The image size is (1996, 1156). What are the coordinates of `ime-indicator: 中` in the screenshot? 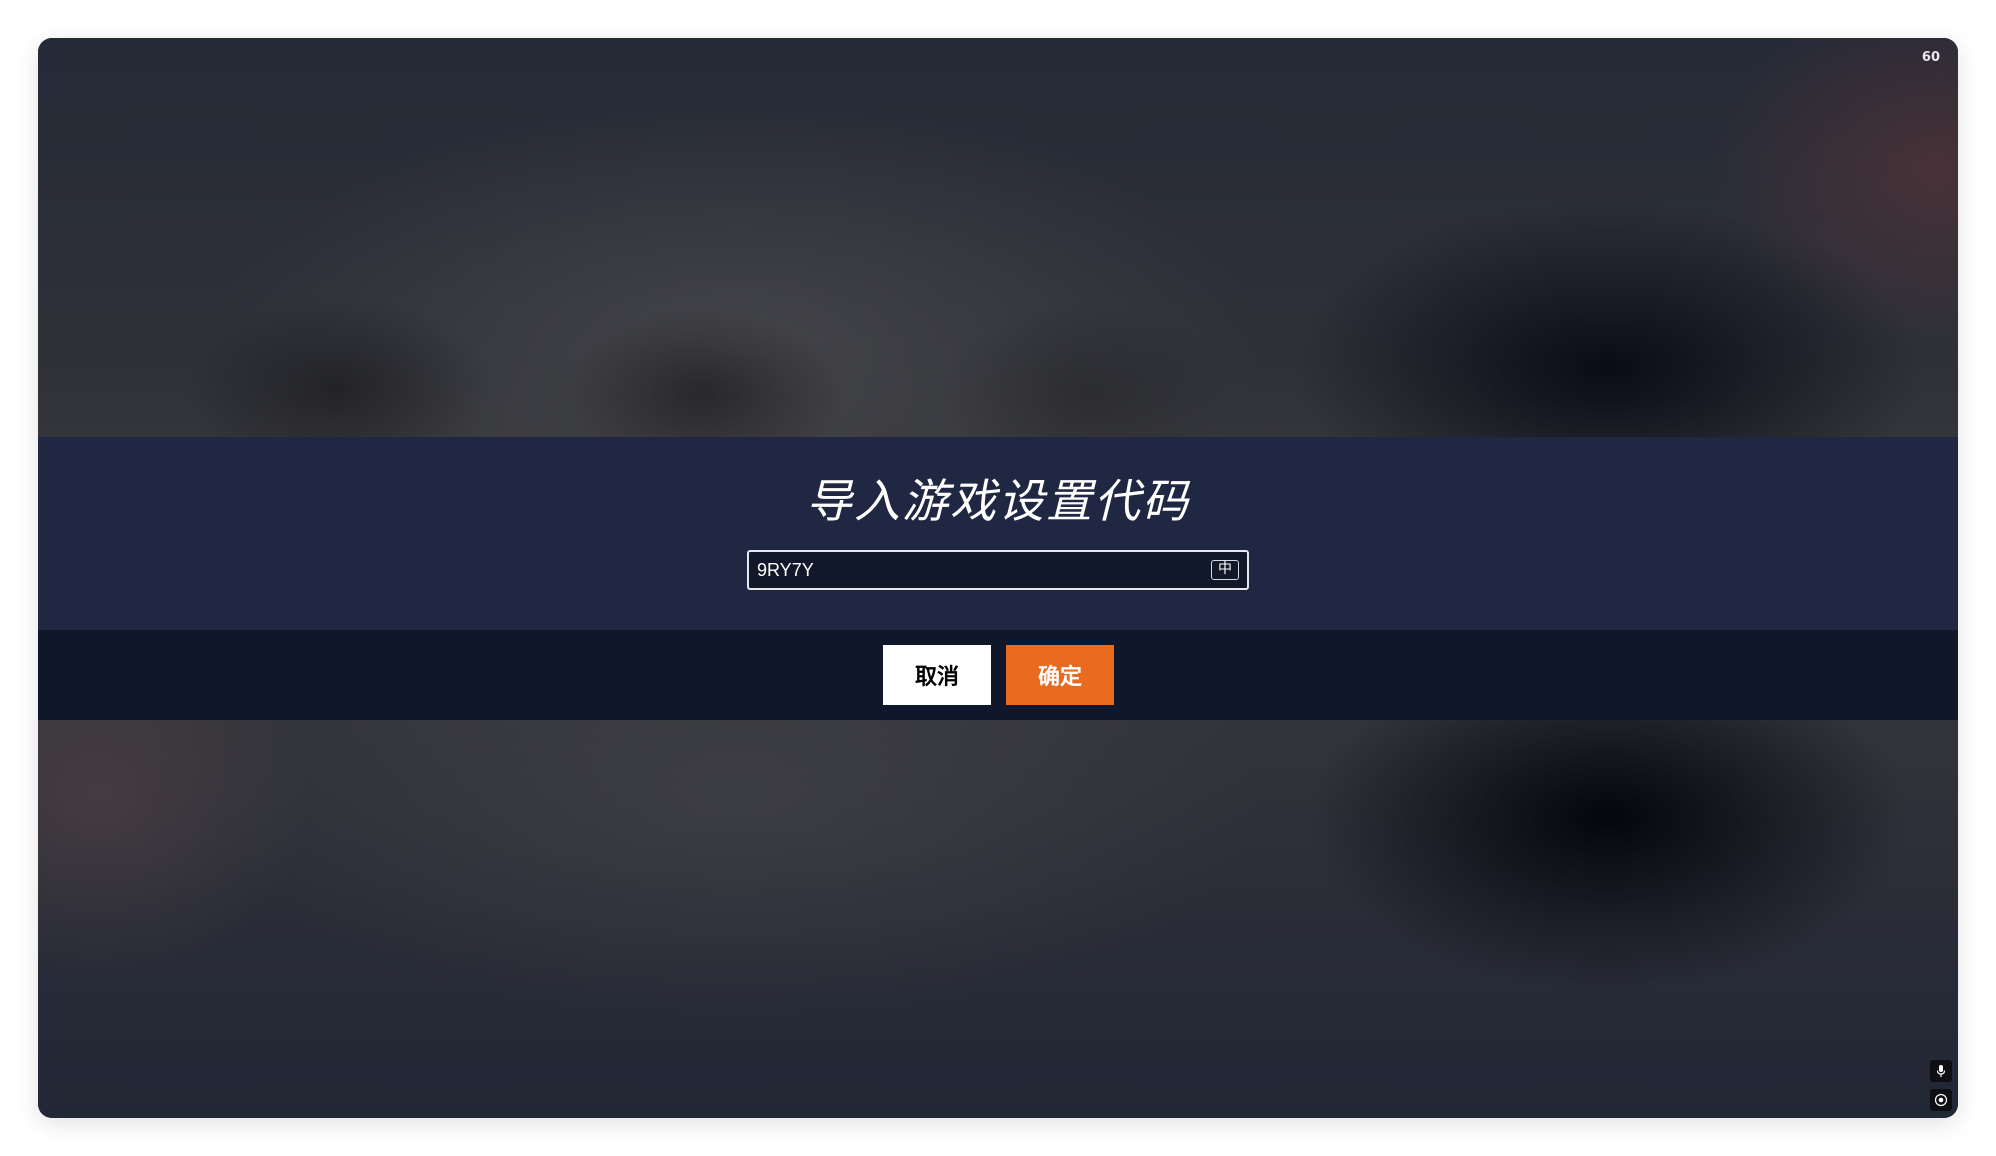 It's located at (1225, 570).